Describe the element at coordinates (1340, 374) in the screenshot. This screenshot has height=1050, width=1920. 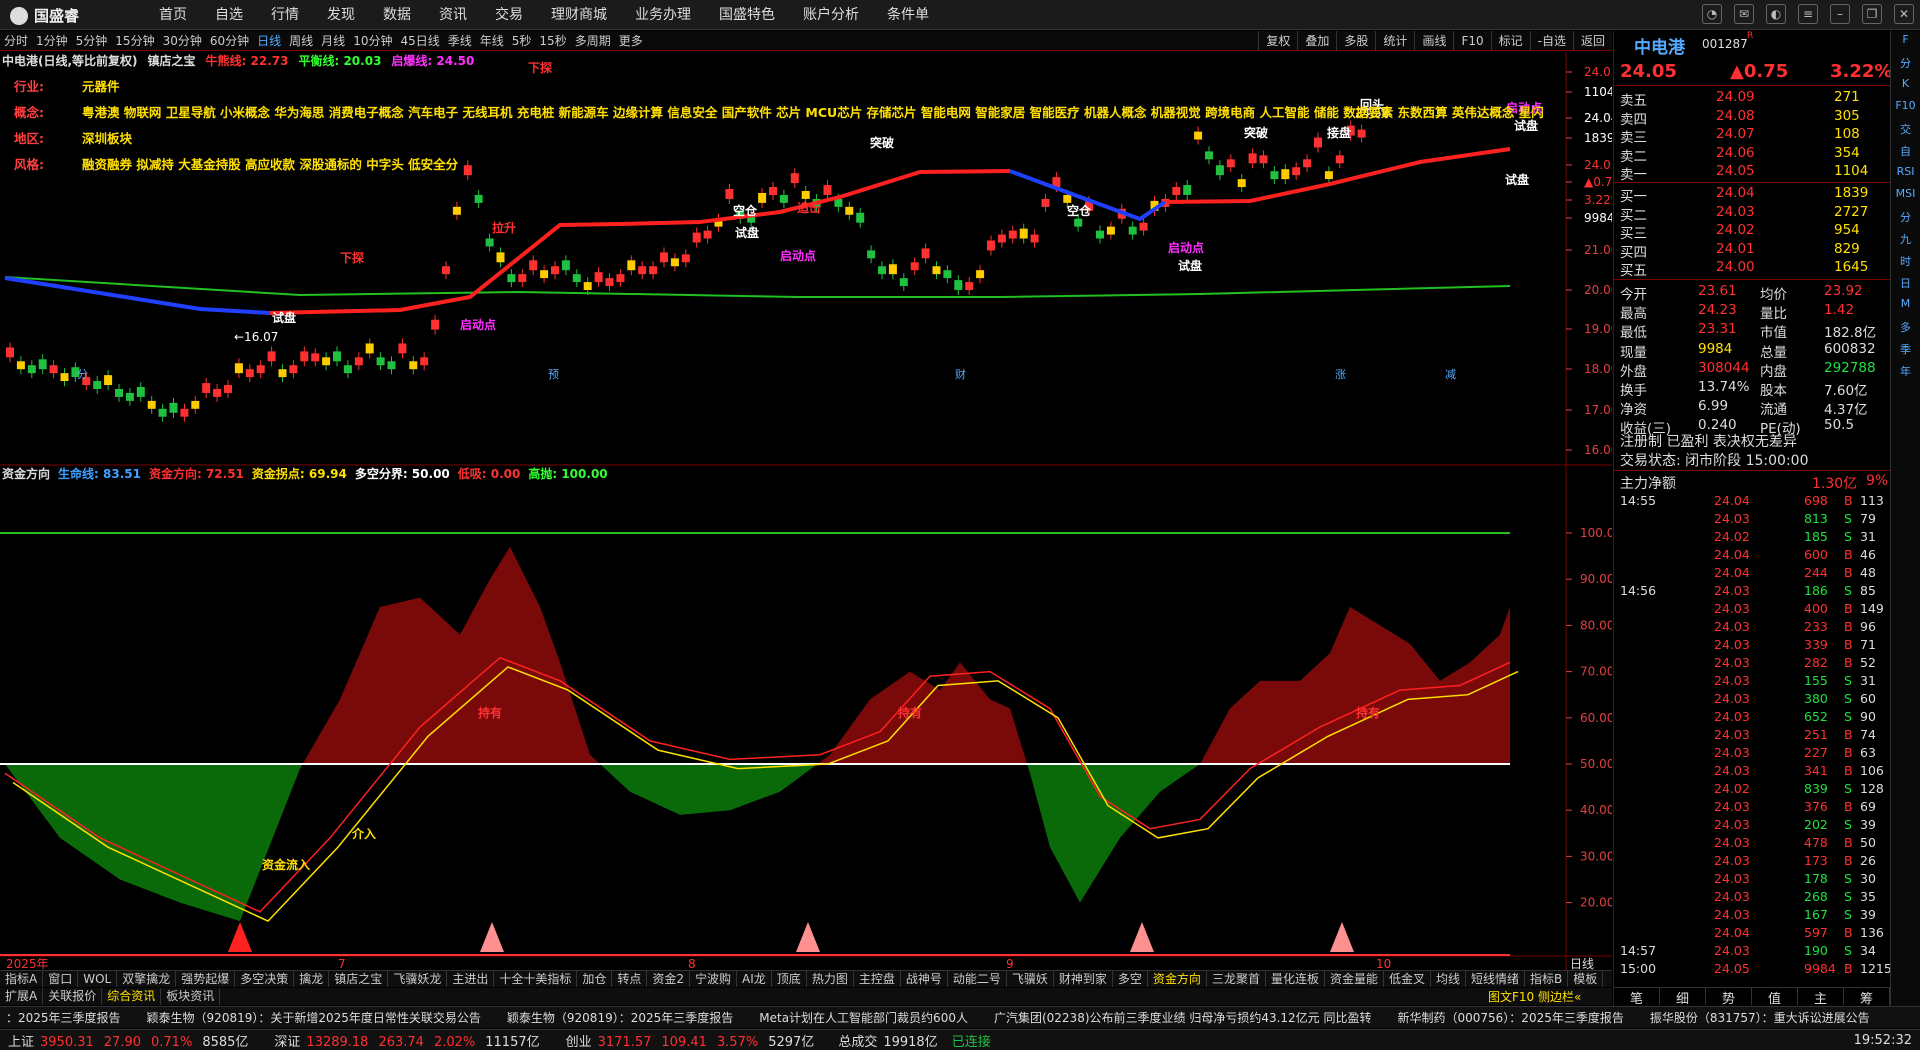
I see `event-marker: 涨` at that location.